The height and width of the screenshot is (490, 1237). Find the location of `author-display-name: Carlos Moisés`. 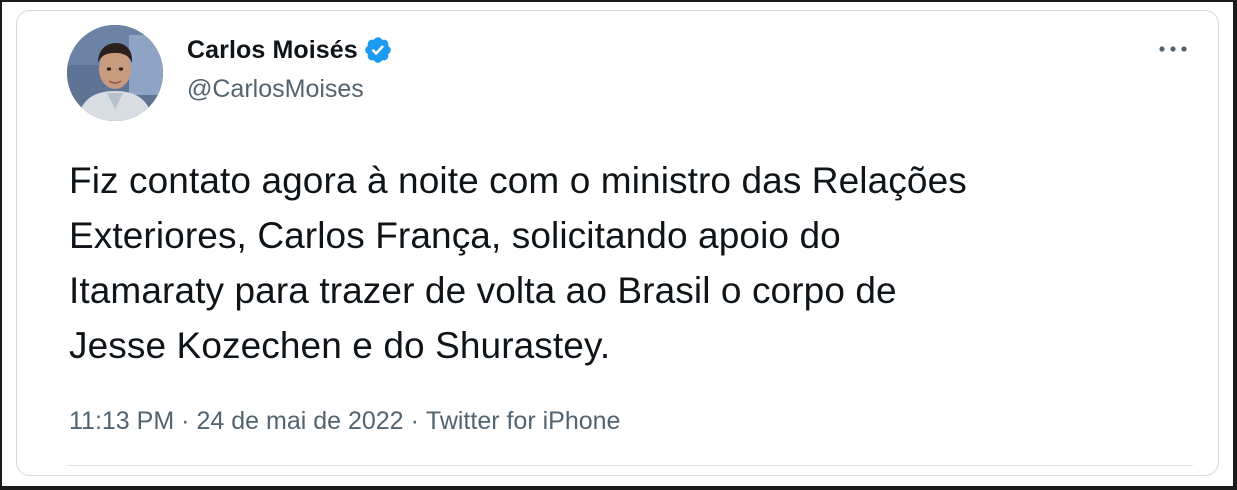

author-display-name: Carlos Moisés is located at coordinates (272, 50).